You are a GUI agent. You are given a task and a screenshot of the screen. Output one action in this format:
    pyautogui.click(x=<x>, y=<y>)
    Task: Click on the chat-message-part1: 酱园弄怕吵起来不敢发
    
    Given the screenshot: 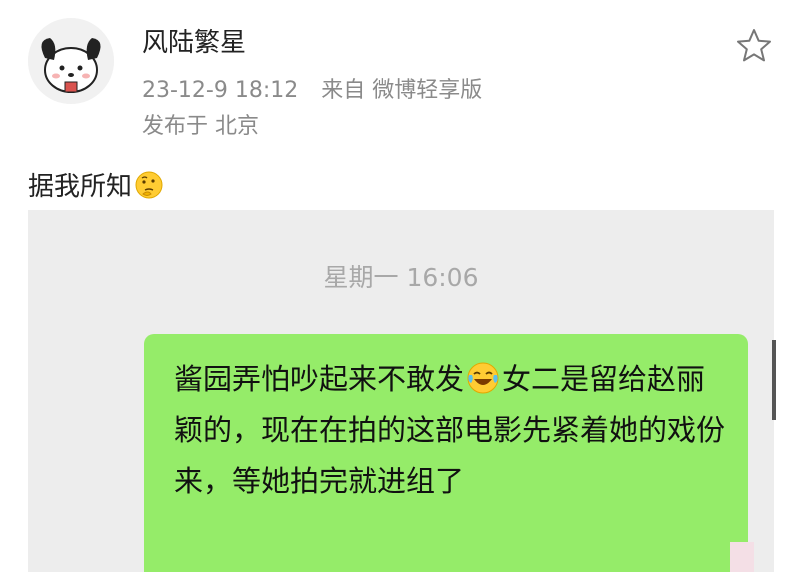 What is the action you would take?
    pyautogui.click(x=319, y=379)
    